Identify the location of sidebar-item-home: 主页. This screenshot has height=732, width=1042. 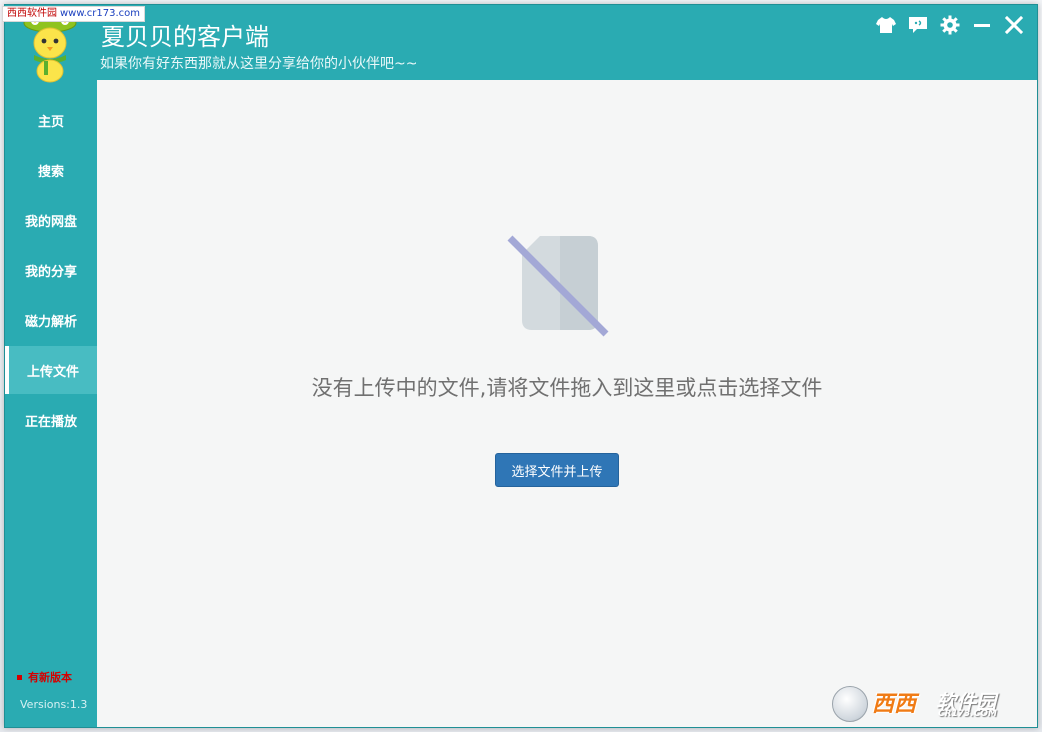
(51, 120).